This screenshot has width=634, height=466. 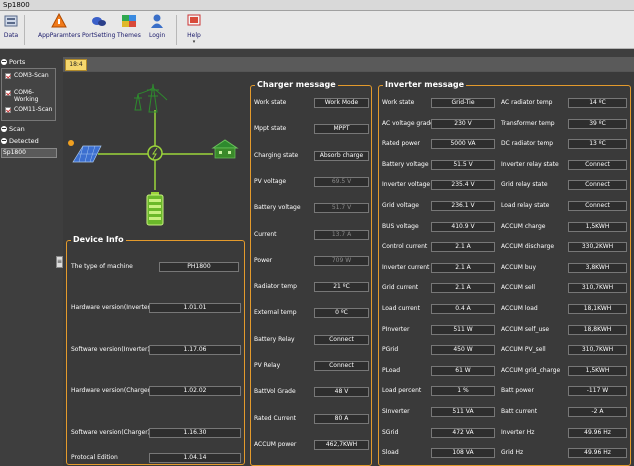 What do you see at coordinates (29, 129) in the screenshot?
I see `scan-header: Scan` at bounding box center [29, 129].